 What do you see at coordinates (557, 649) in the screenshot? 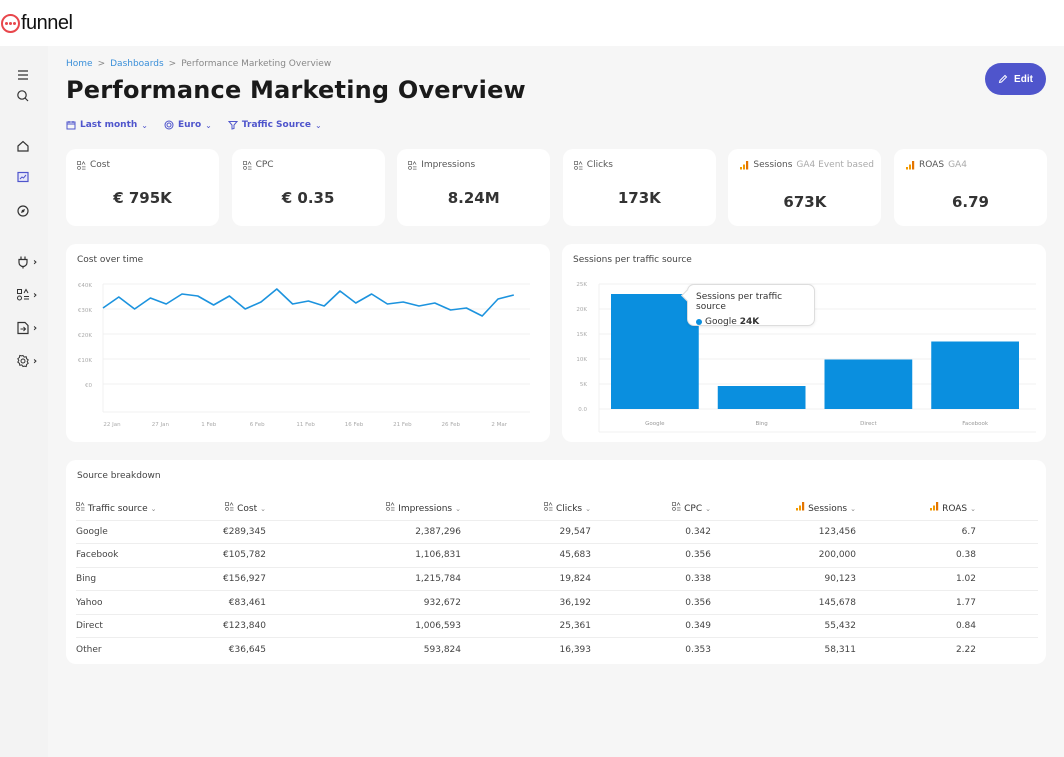
I see `table-row: Other €36,645 593,824 16,393 0.353 58,311 2.22` at bounding box center [557, 649].